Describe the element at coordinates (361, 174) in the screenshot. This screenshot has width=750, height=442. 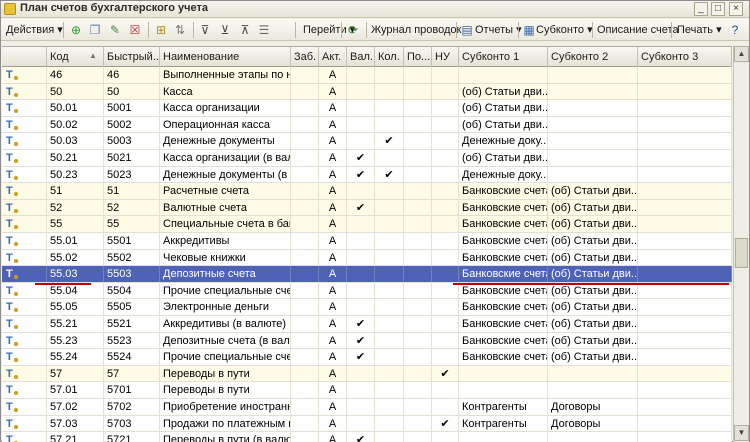
I see `cell-val: ✔` at that location.